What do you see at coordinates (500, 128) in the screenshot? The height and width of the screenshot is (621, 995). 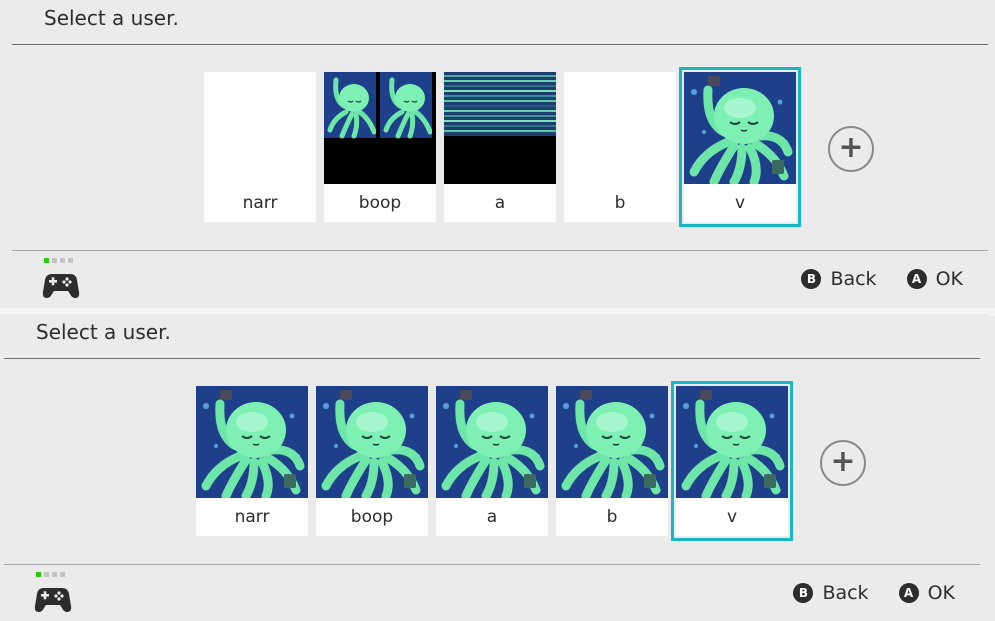 I see `user-avatar-glitch` at bounding box center [500, 128].